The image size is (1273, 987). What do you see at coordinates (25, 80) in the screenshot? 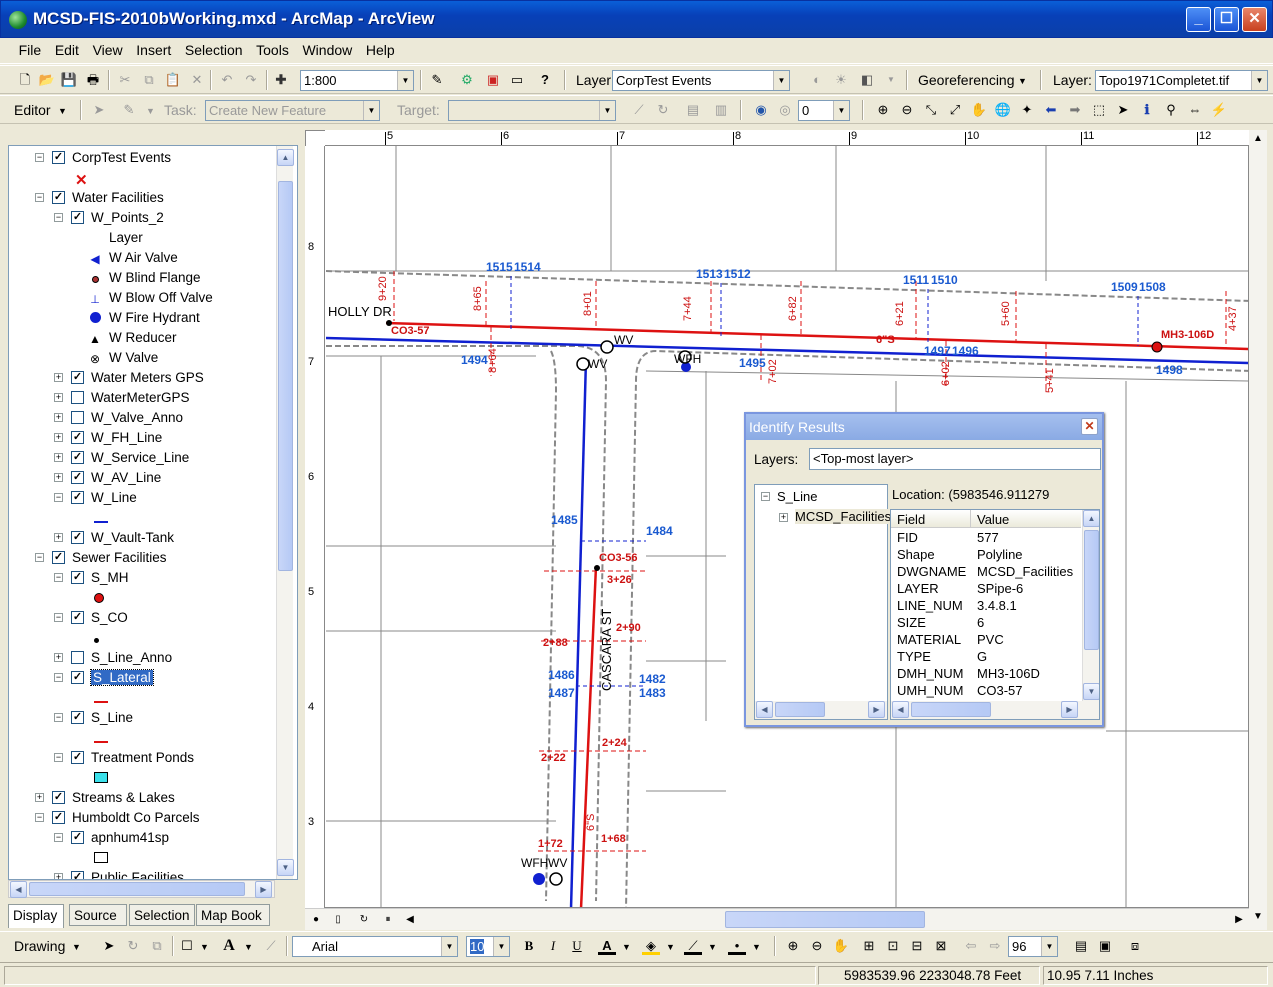
I see `new-document-icon: 🗋` at bounding box center [25, 80].